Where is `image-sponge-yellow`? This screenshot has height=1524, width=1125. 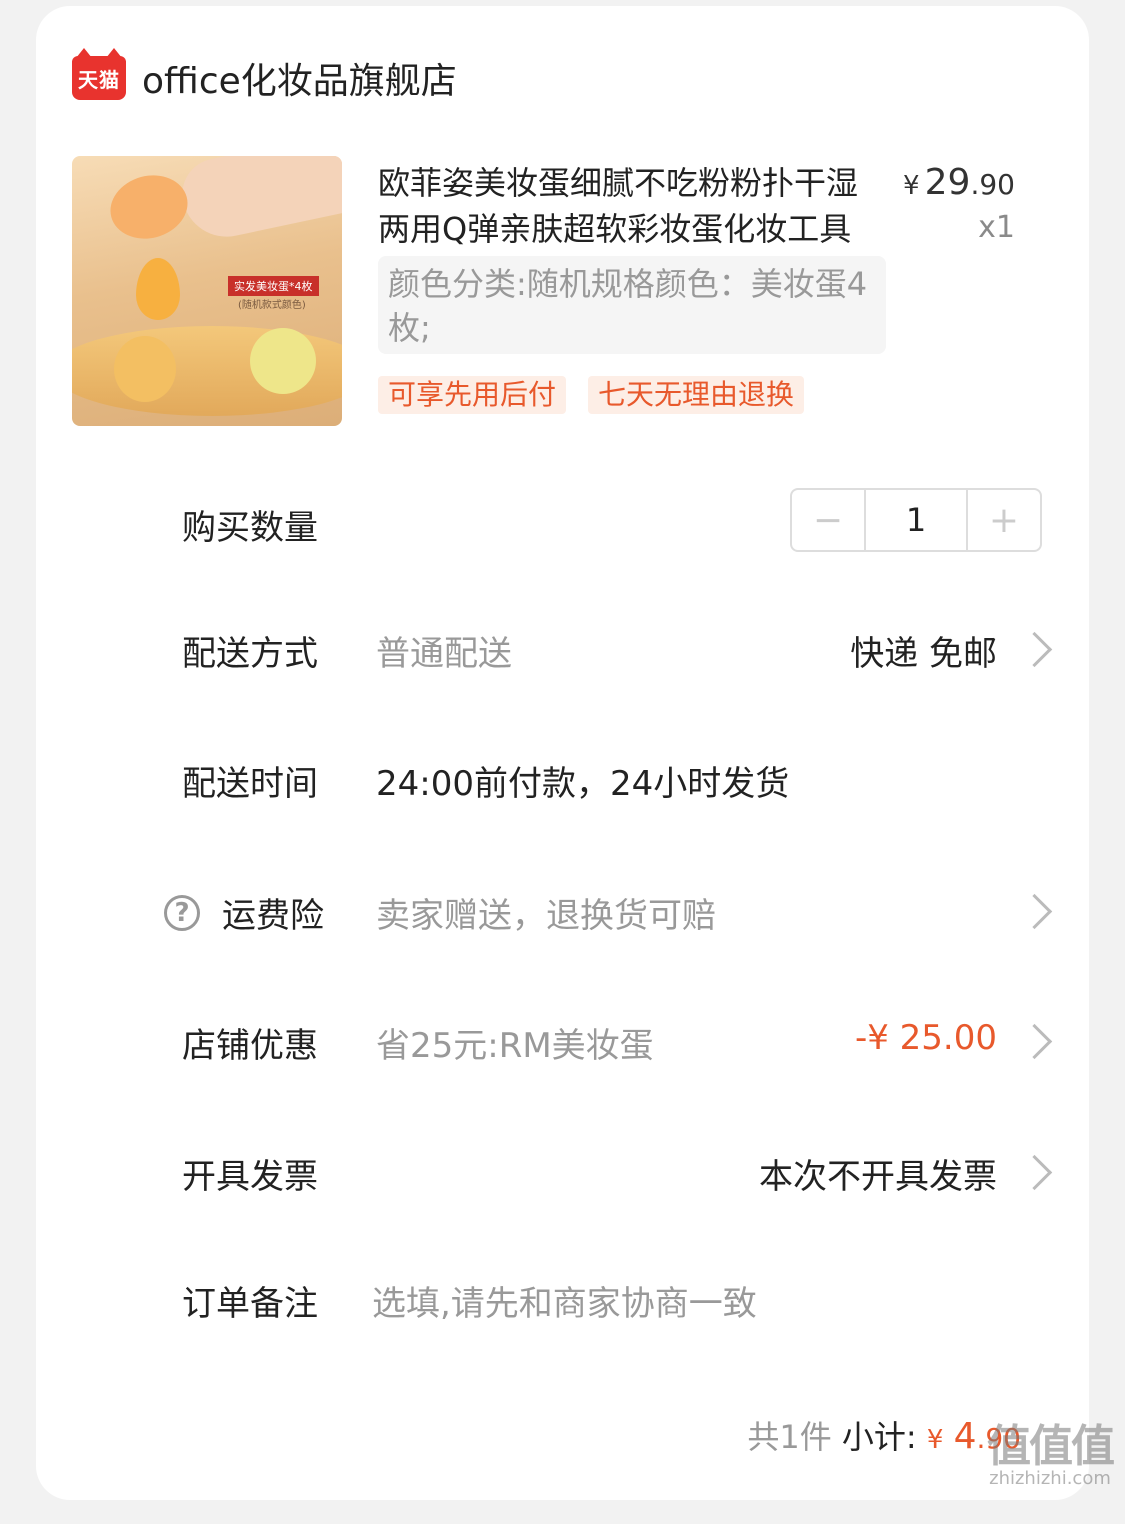 image-sponge-yellow is located at coordinates (283, 361).